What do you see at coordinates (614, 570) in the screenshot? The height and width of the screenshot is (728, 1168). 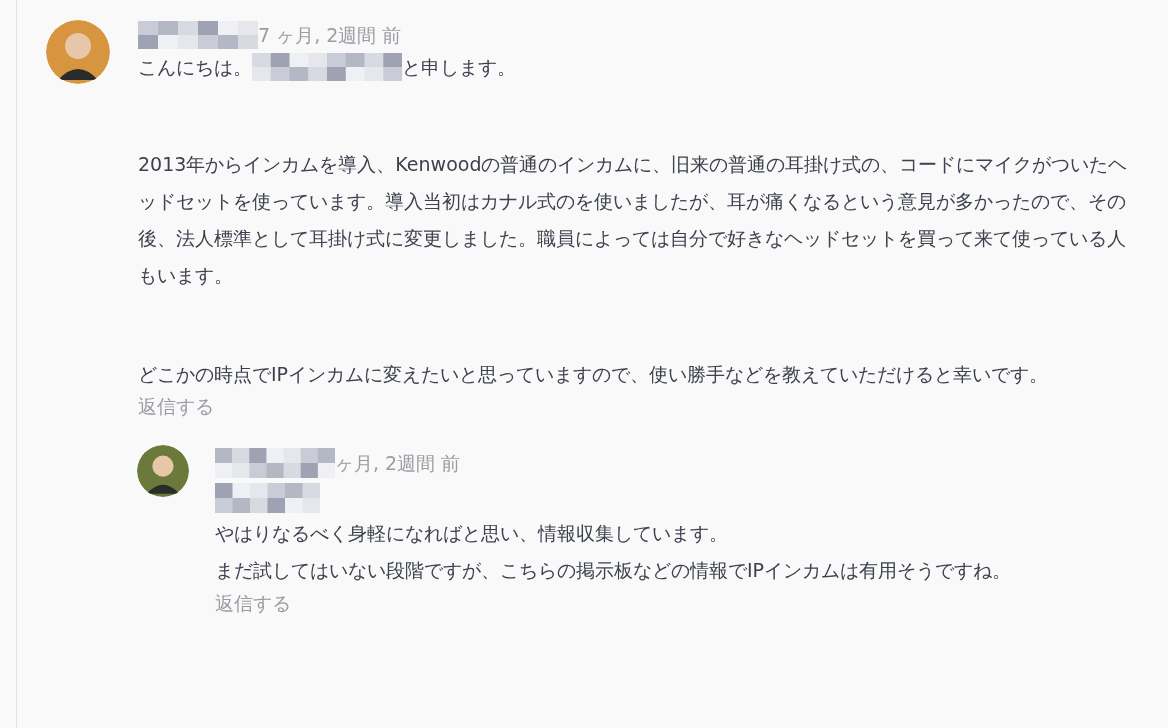 I see `reply-text: まだ試してはいない段階ですが、こちらの掲示板などの情報でIPインカムは有用そうですね。` at bounding box center [614, 570].